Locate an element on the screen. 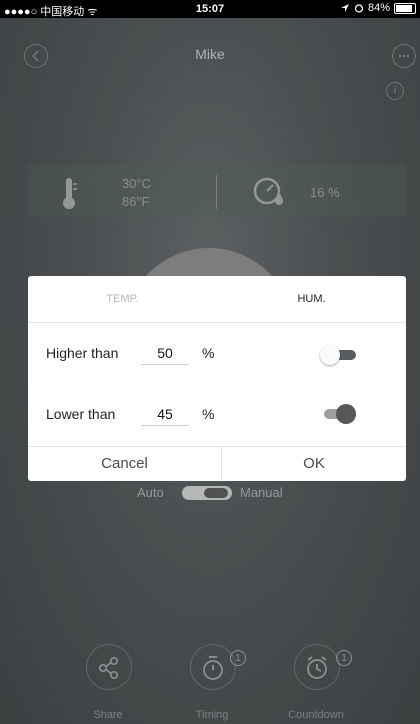 The image size is (420, 724). higher-than-switch is located at coordinates (338, 355).